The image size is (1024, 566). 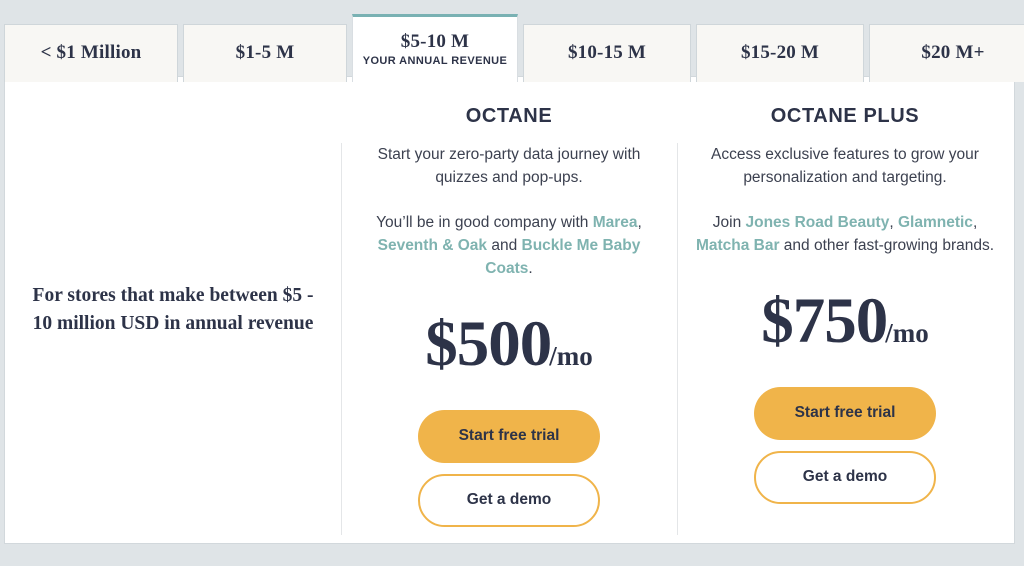 I want to click on tab-sublabel-your-annual-revenue: YOUR ANNUAL REVENUE, so click(x=435, y=61).